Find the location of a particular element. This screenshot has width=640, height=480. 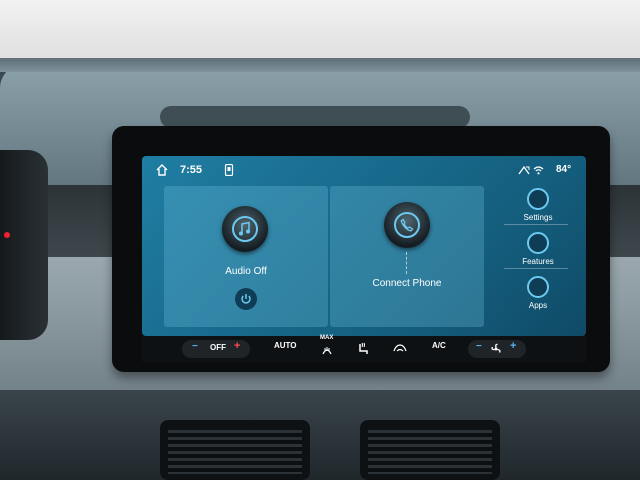

apps-icon is located at coordinates (538, 287).